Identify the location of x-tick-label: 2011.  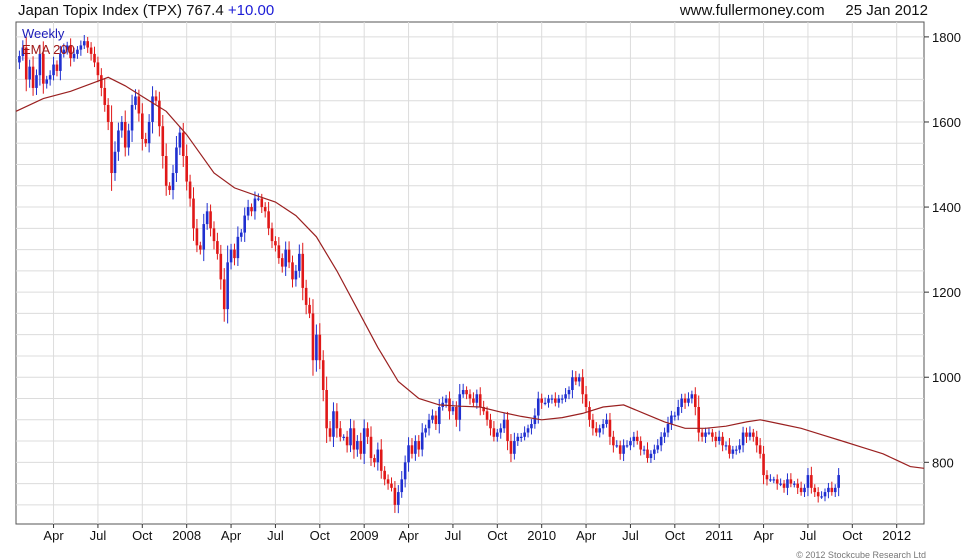
(719, 535).